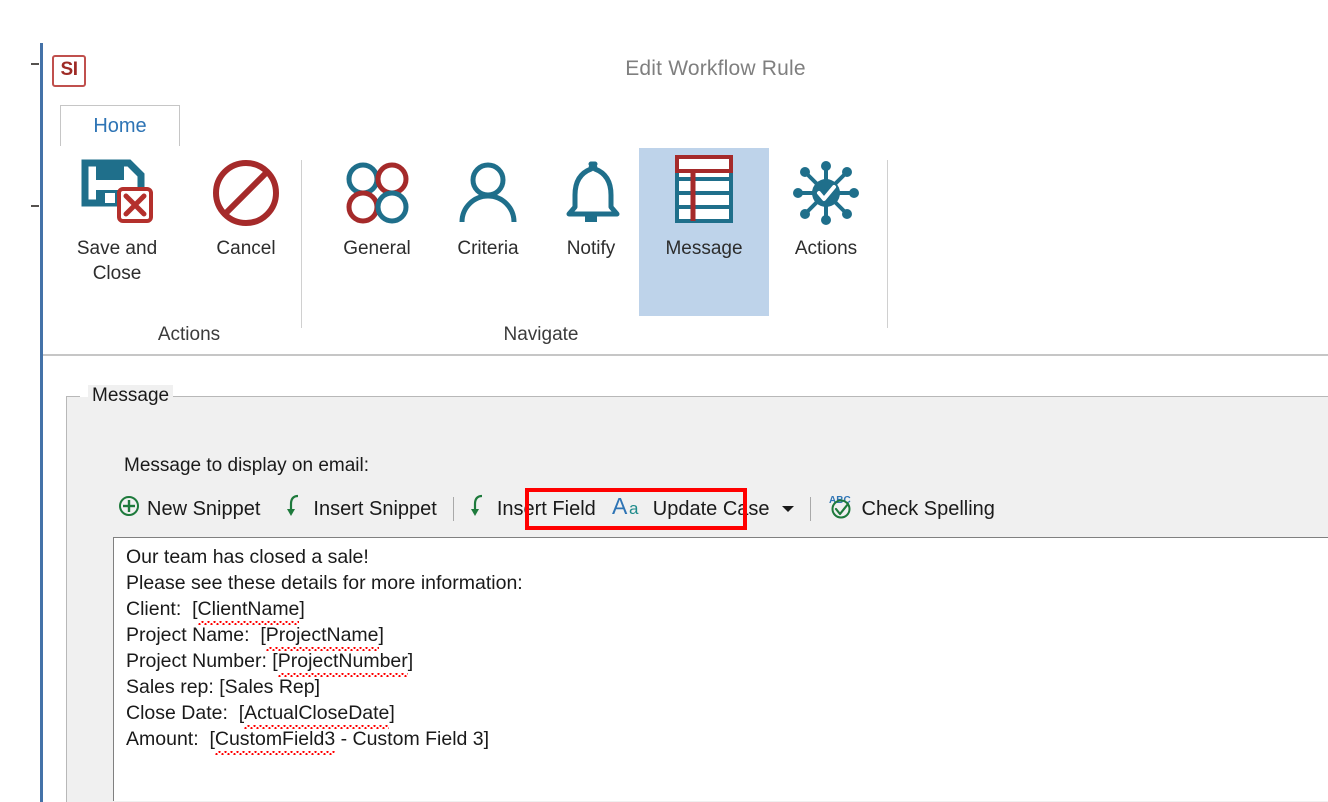 This screenshot has height=802, width=1328. What do you see at coordinates (129, 509) in the screenshot?
I see `circle-plus-icon` at bounding box center [129, 509].